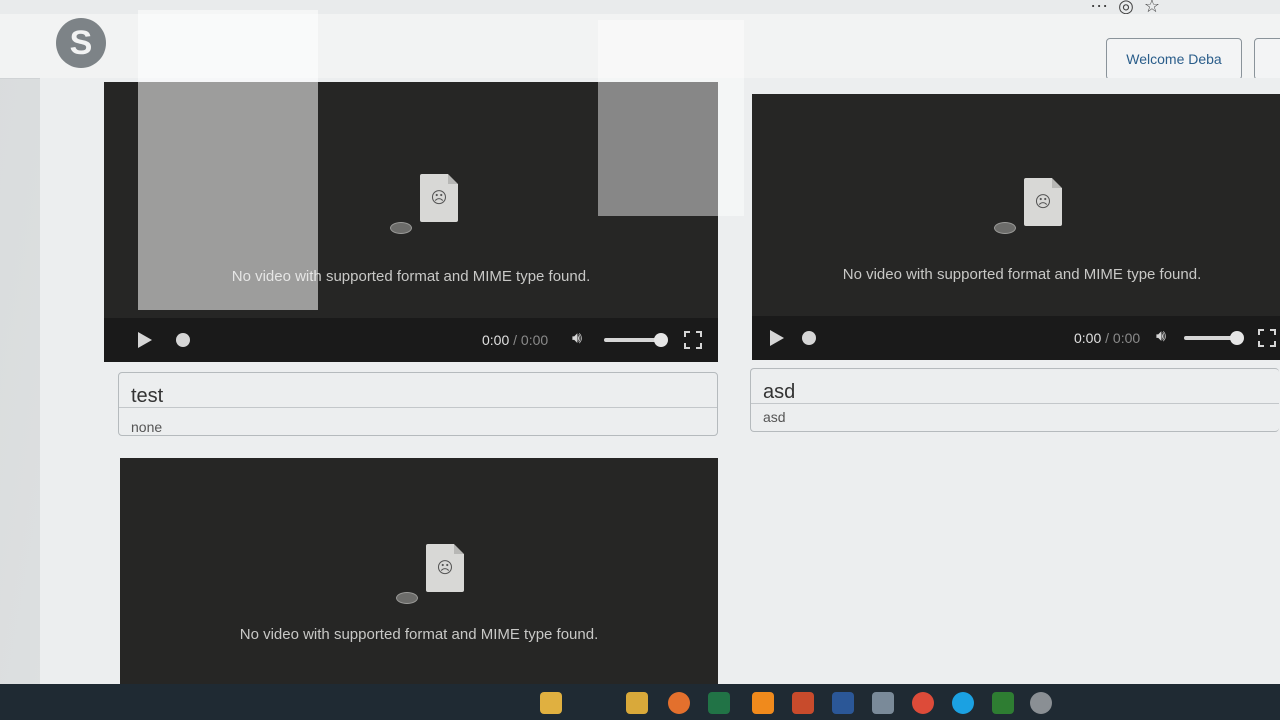 This screenshot has height=720, width=1280. I want to click on excel-icon, so click(719, 703).